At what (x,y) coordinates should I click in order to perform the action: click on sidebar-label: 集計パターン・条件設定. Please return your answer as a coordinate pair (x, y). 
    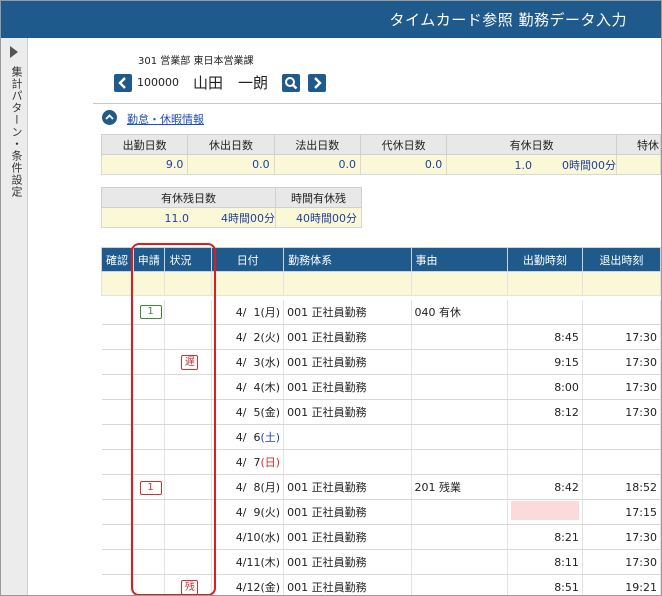
    Looking at the image, I should click on (16, 132).